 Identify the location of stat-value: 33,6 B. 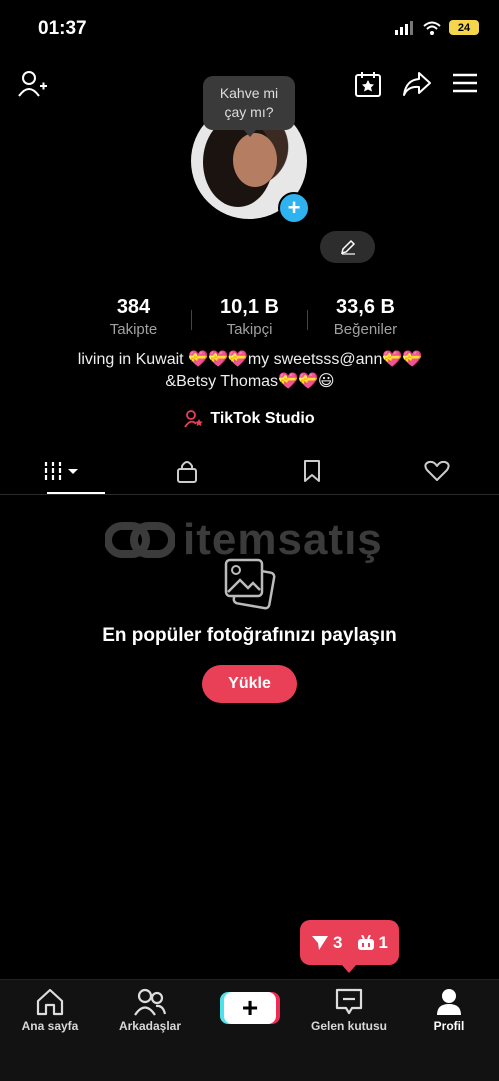
(365, 307).